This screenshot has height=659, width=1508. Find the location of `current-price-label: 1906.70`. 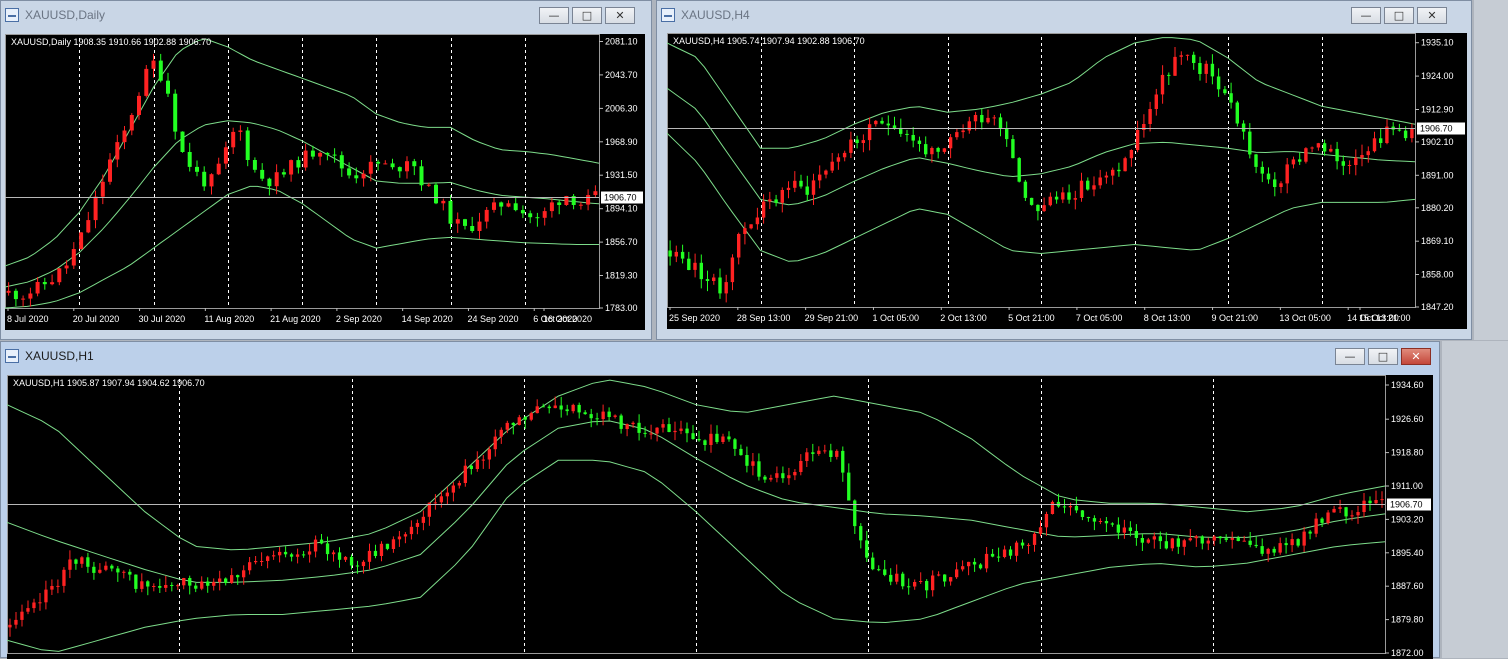

current-price-label: 1906.70 is located at coordinates (1436, 129).